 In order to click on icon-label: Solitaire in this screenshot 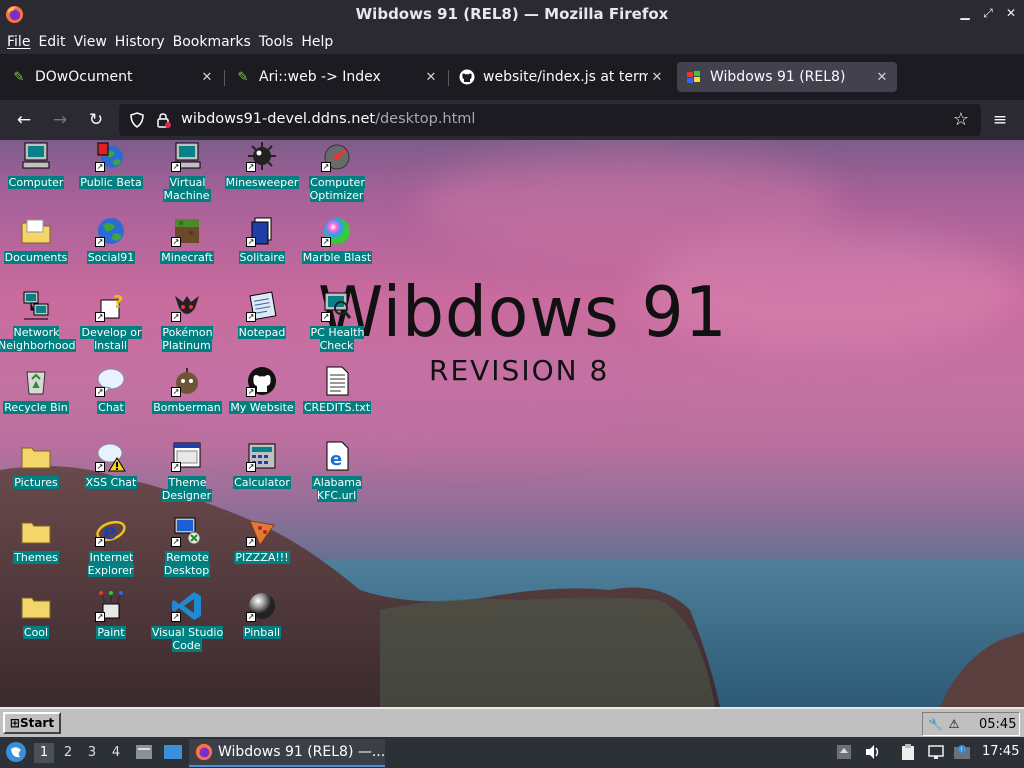, I will do `click(262, 257)`.